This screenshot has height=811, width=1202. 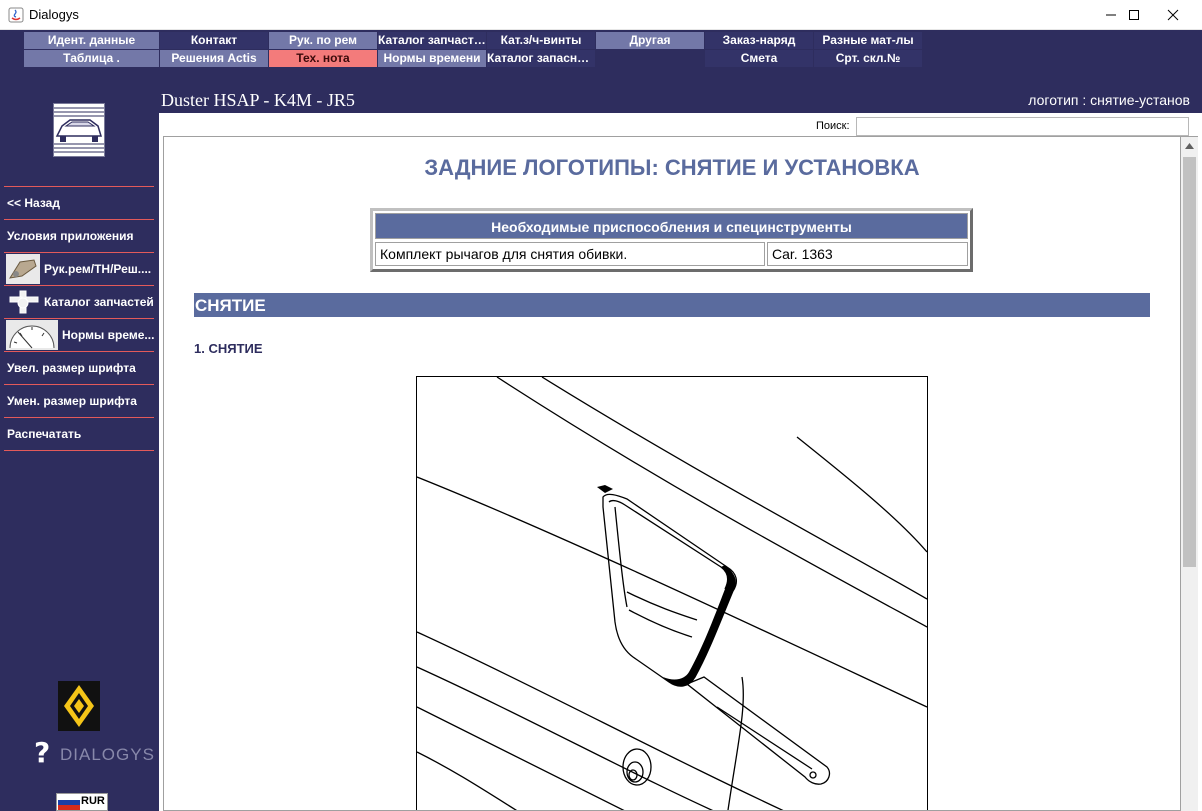 I want to click on sidebar-item-label: Распечатать, so click(x=44, y=434).